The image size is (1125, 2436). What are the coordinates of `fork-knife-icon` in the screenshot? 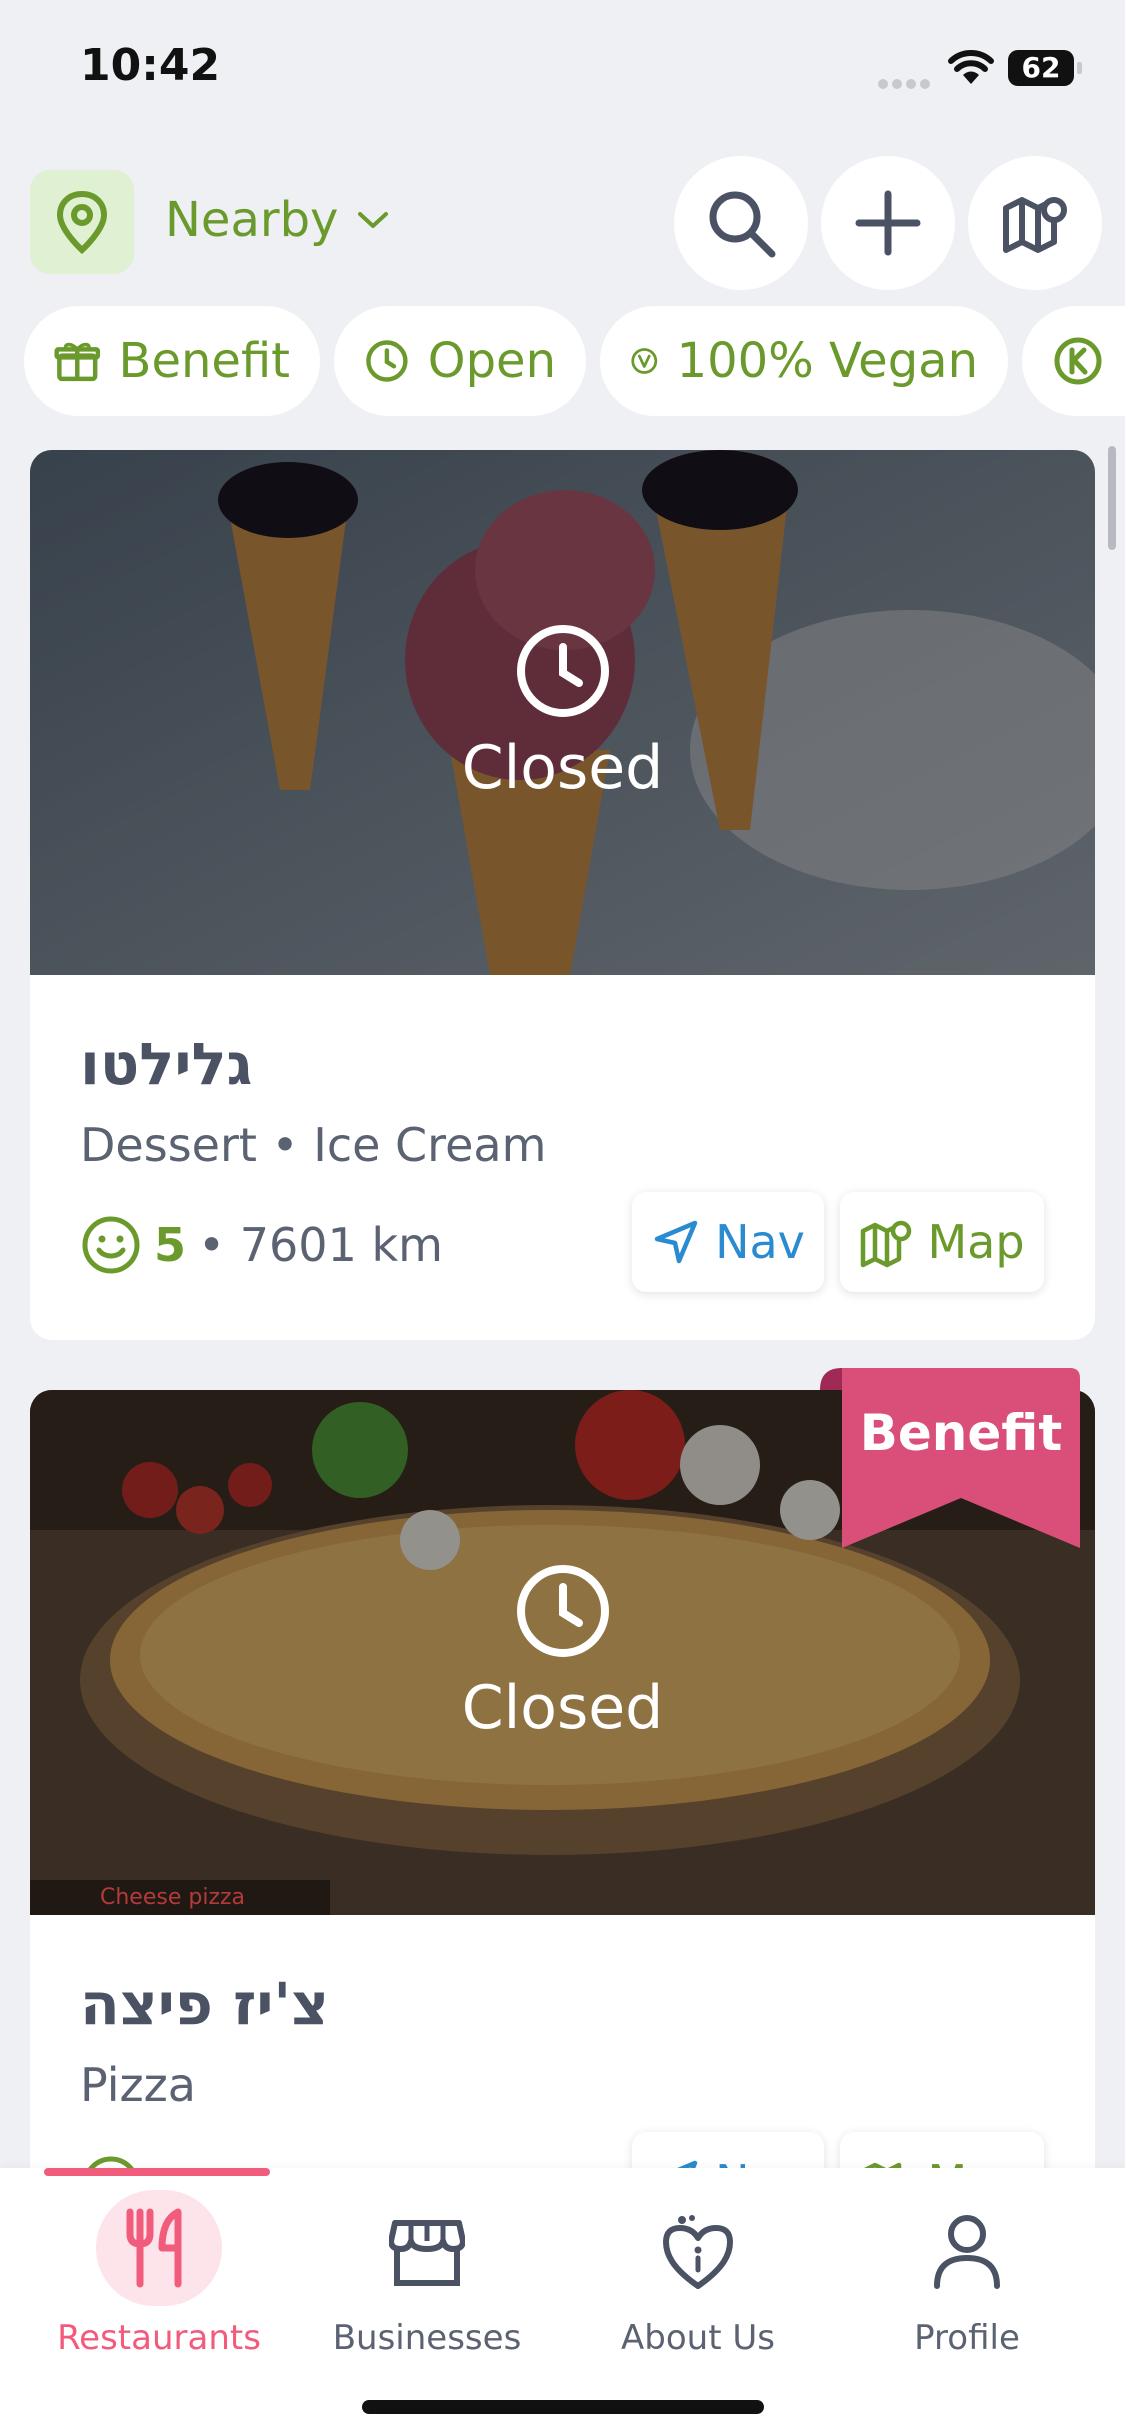 It's located at (159, 2248).